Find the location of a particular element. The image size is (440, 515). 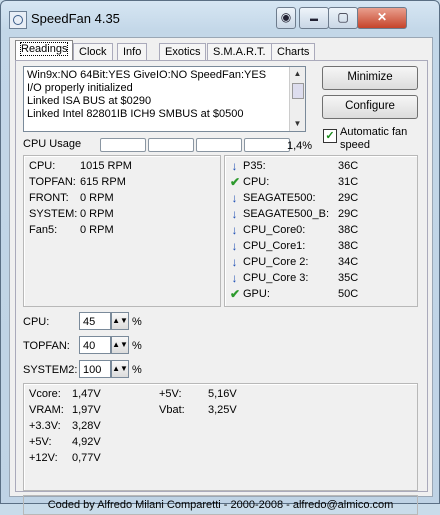

voltage-name: +3.3V: is located at coordinates (45, 426).